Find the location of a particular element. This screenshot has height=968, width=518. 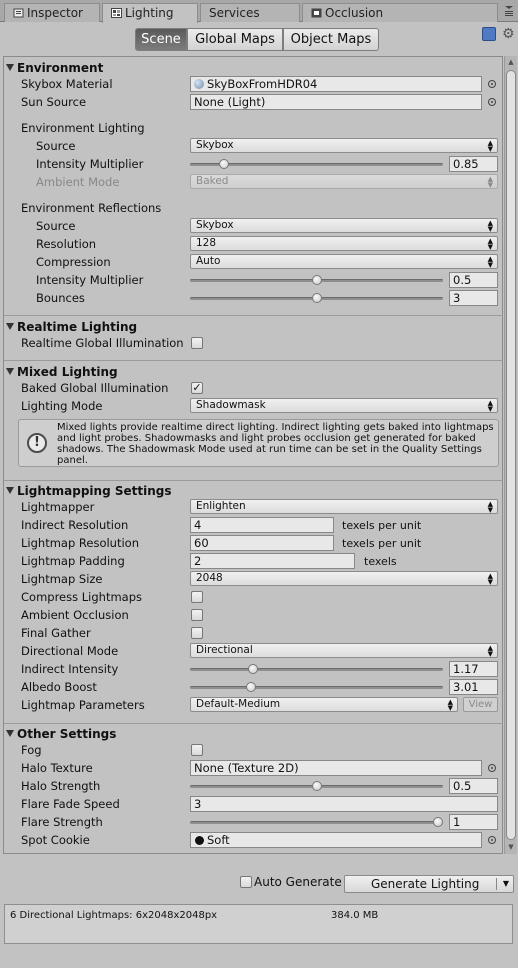

refl-source-dropdown: Skybox ▲ ▼ is located at coordinates (344, 225).